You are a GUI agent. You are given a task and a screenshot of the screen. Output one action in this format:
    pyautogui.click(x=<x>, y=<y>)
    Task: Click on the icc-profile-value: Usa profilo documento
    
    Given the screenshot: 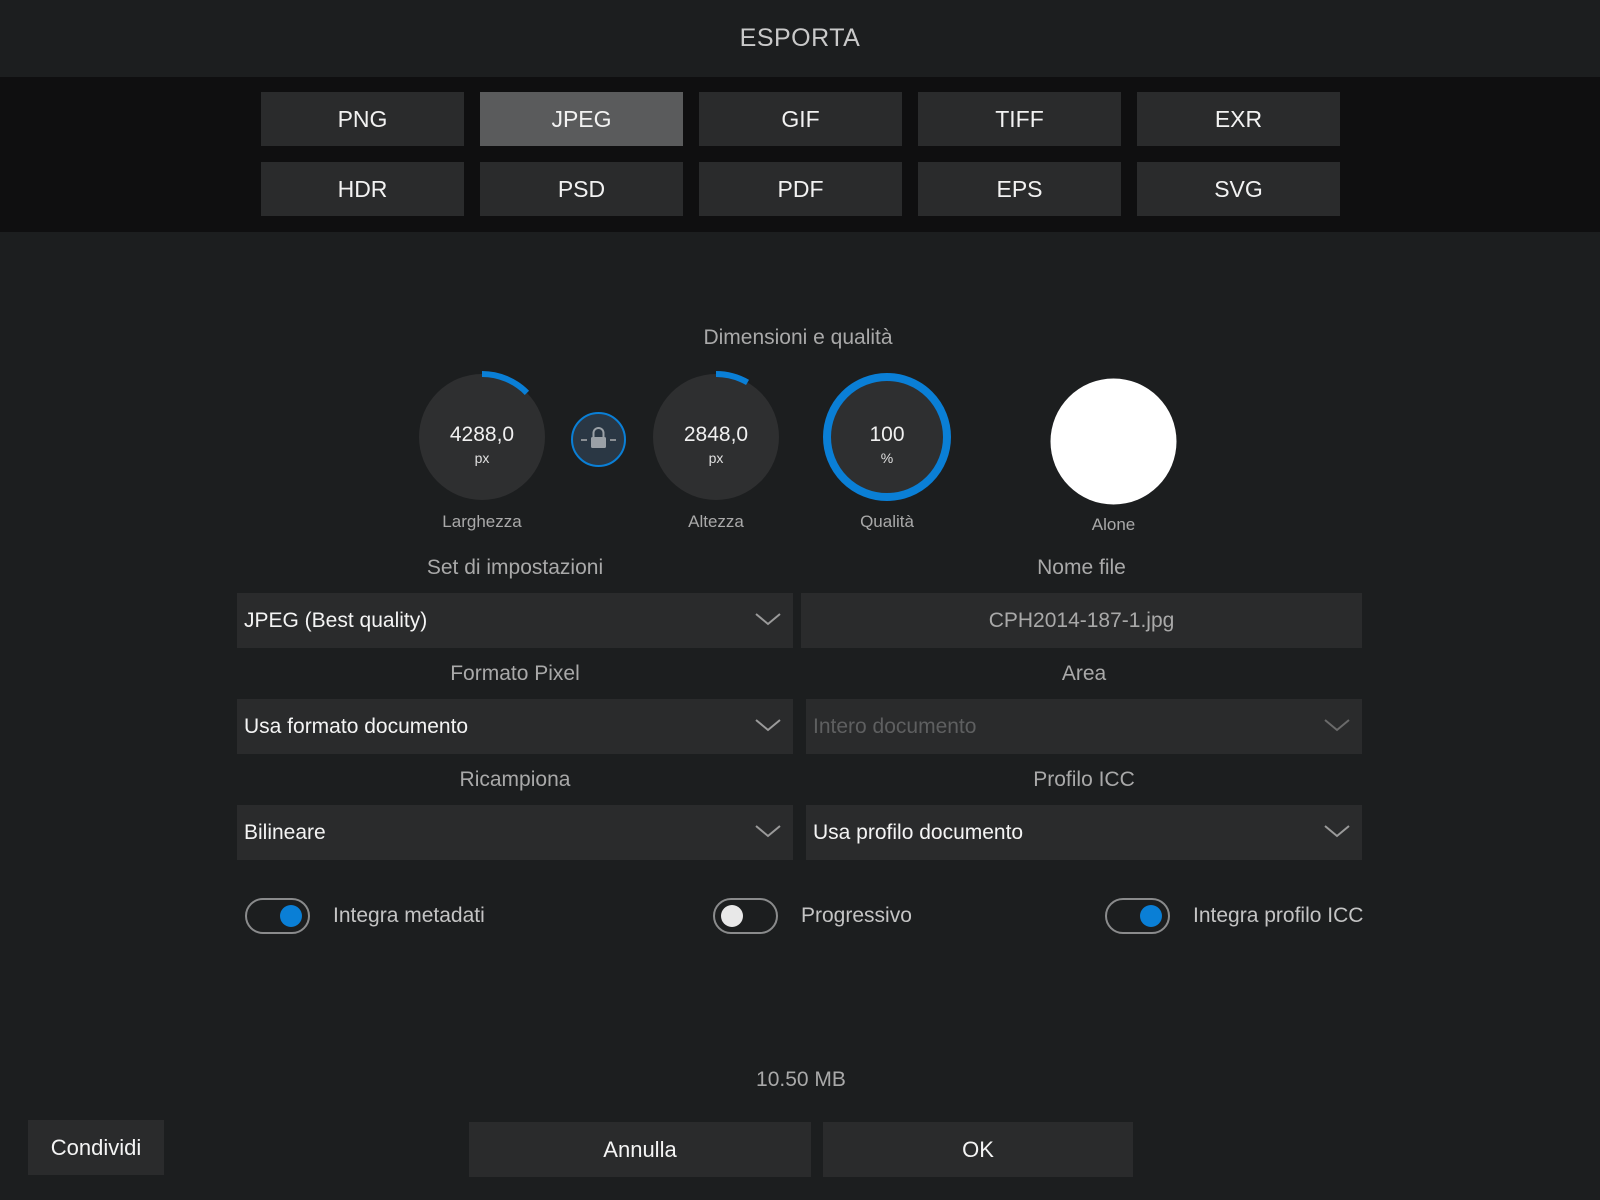 What is the action you would take?
    pyautogui.click(x=918, y=832)
    